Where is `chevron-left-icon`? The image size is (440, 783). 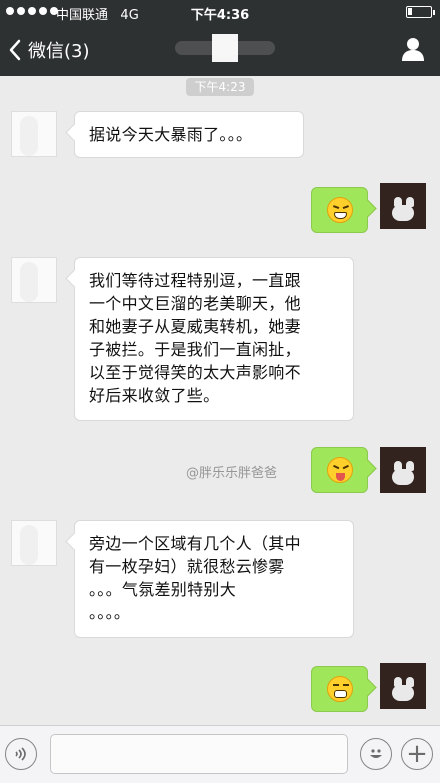 chevron-left-icon is located at coordinates (15, 50).